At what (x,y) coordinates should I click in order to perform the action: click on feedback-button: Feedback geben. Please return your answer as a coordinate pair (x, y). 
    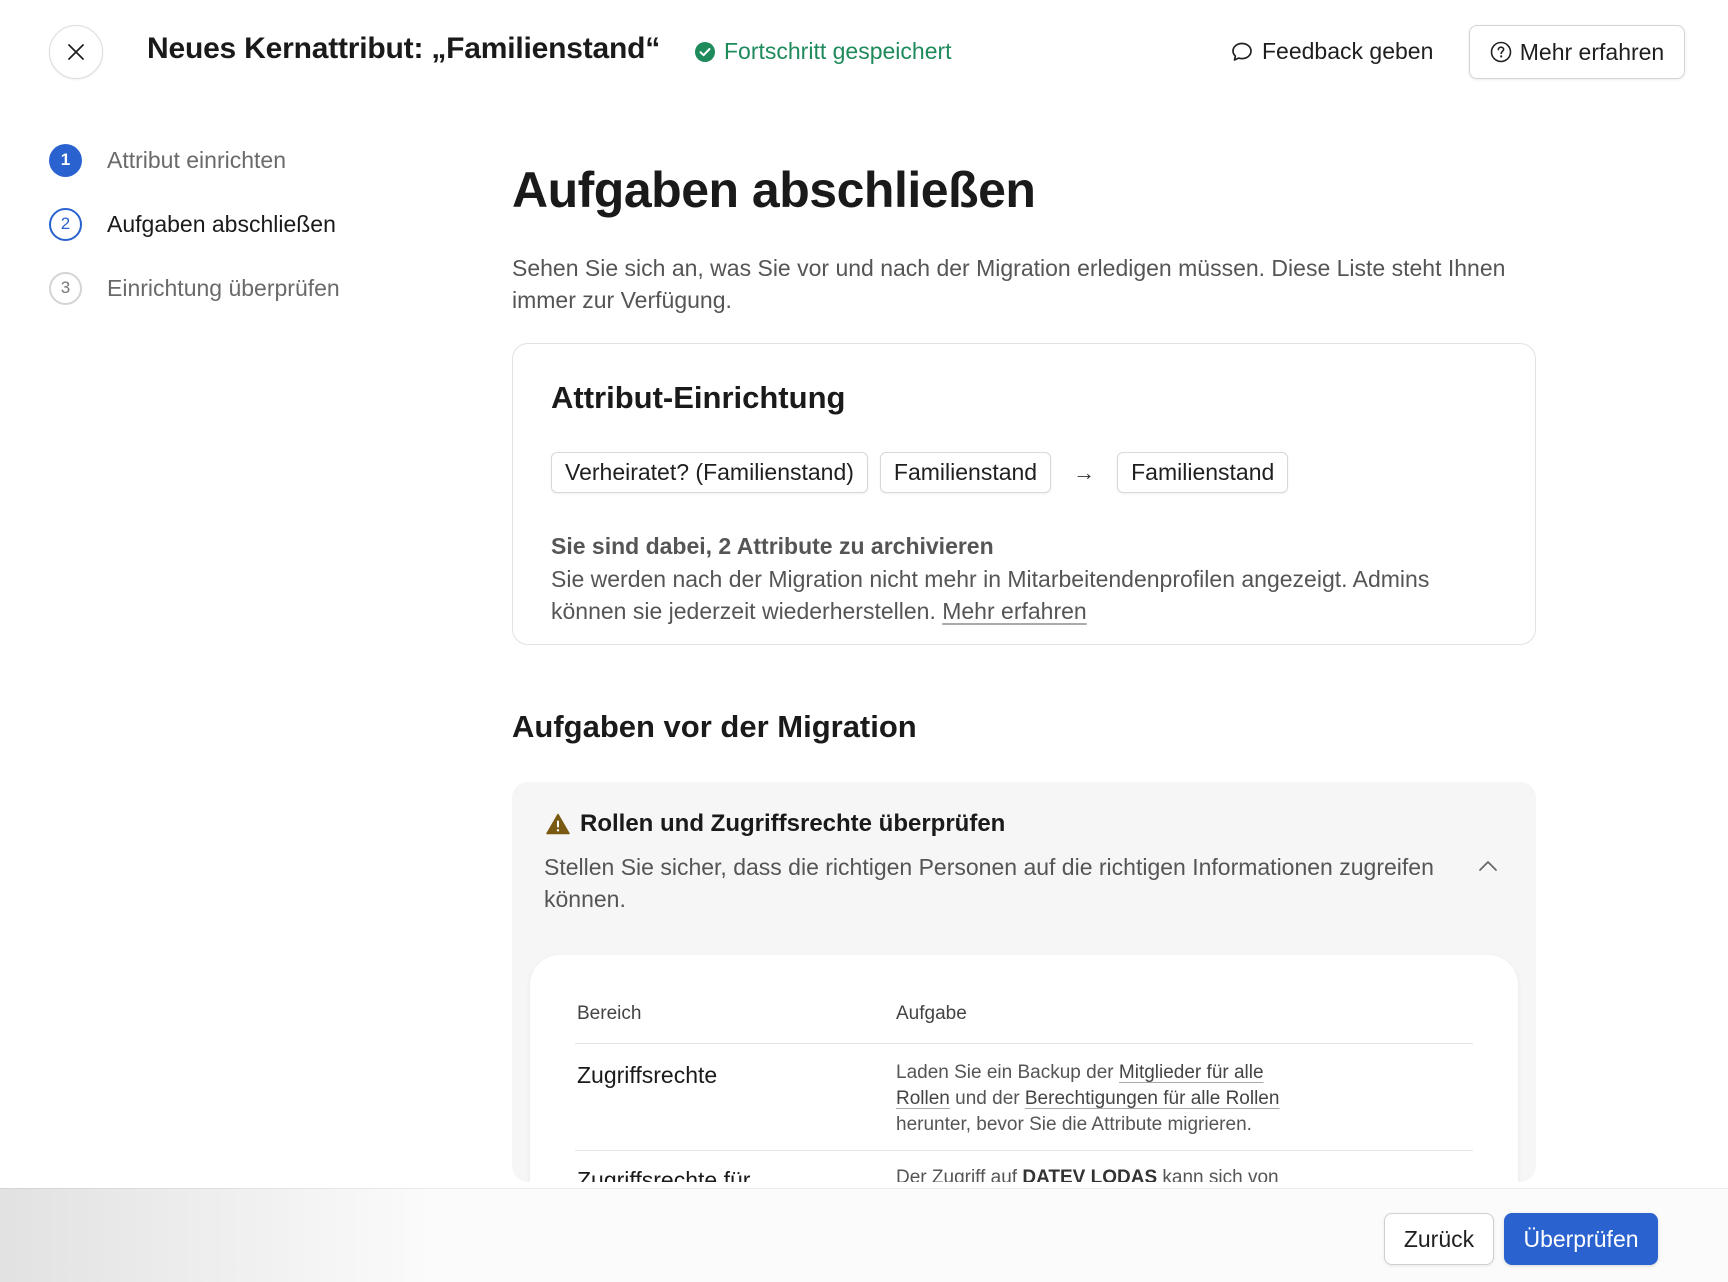
    Looking at the image, I should click on (1331, 51).